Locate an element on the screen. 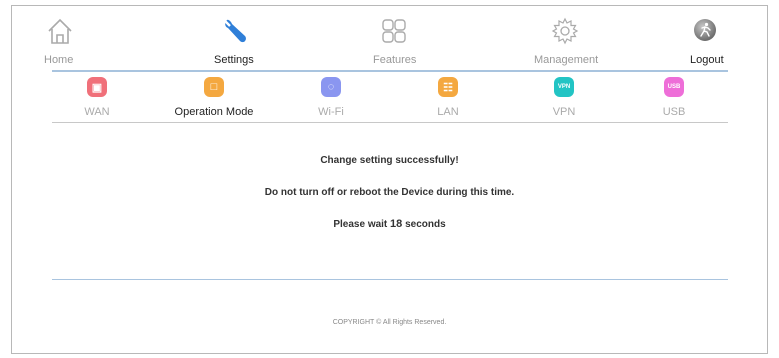  subnav-usb-label: USB is located at coordinates (674, 112).